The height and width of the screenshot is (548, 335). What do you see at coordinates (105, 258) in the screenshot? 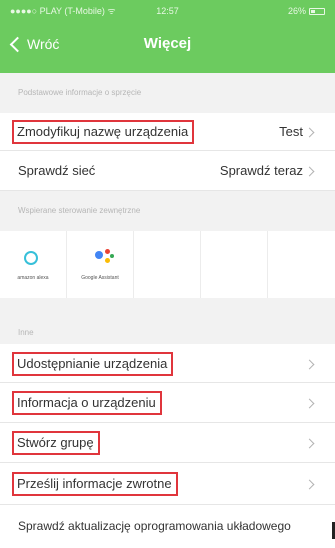
I see `google-assistant-icon` at bounding box center [105, 258].